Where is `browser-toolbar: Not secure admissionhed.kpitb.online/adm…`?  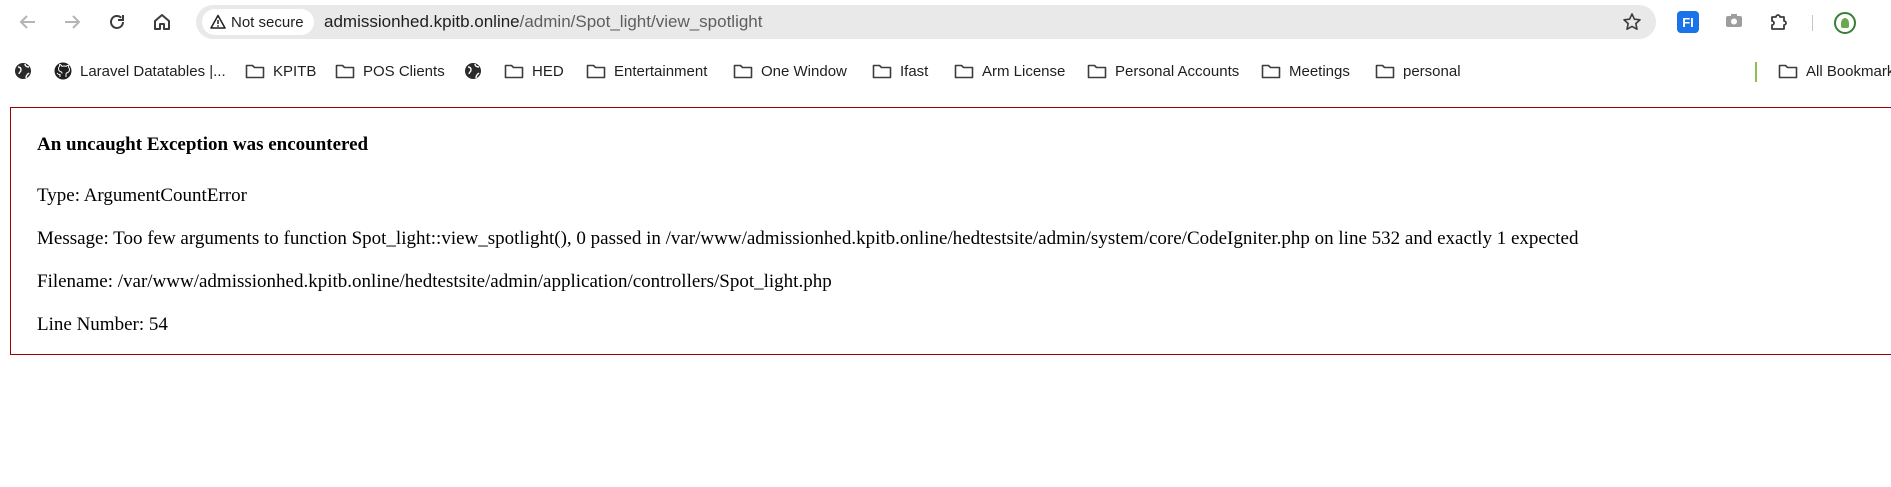
browser-toolbar: Not secure admissionhed.kpitb.online/adm… is located at coordinates (945, 22).